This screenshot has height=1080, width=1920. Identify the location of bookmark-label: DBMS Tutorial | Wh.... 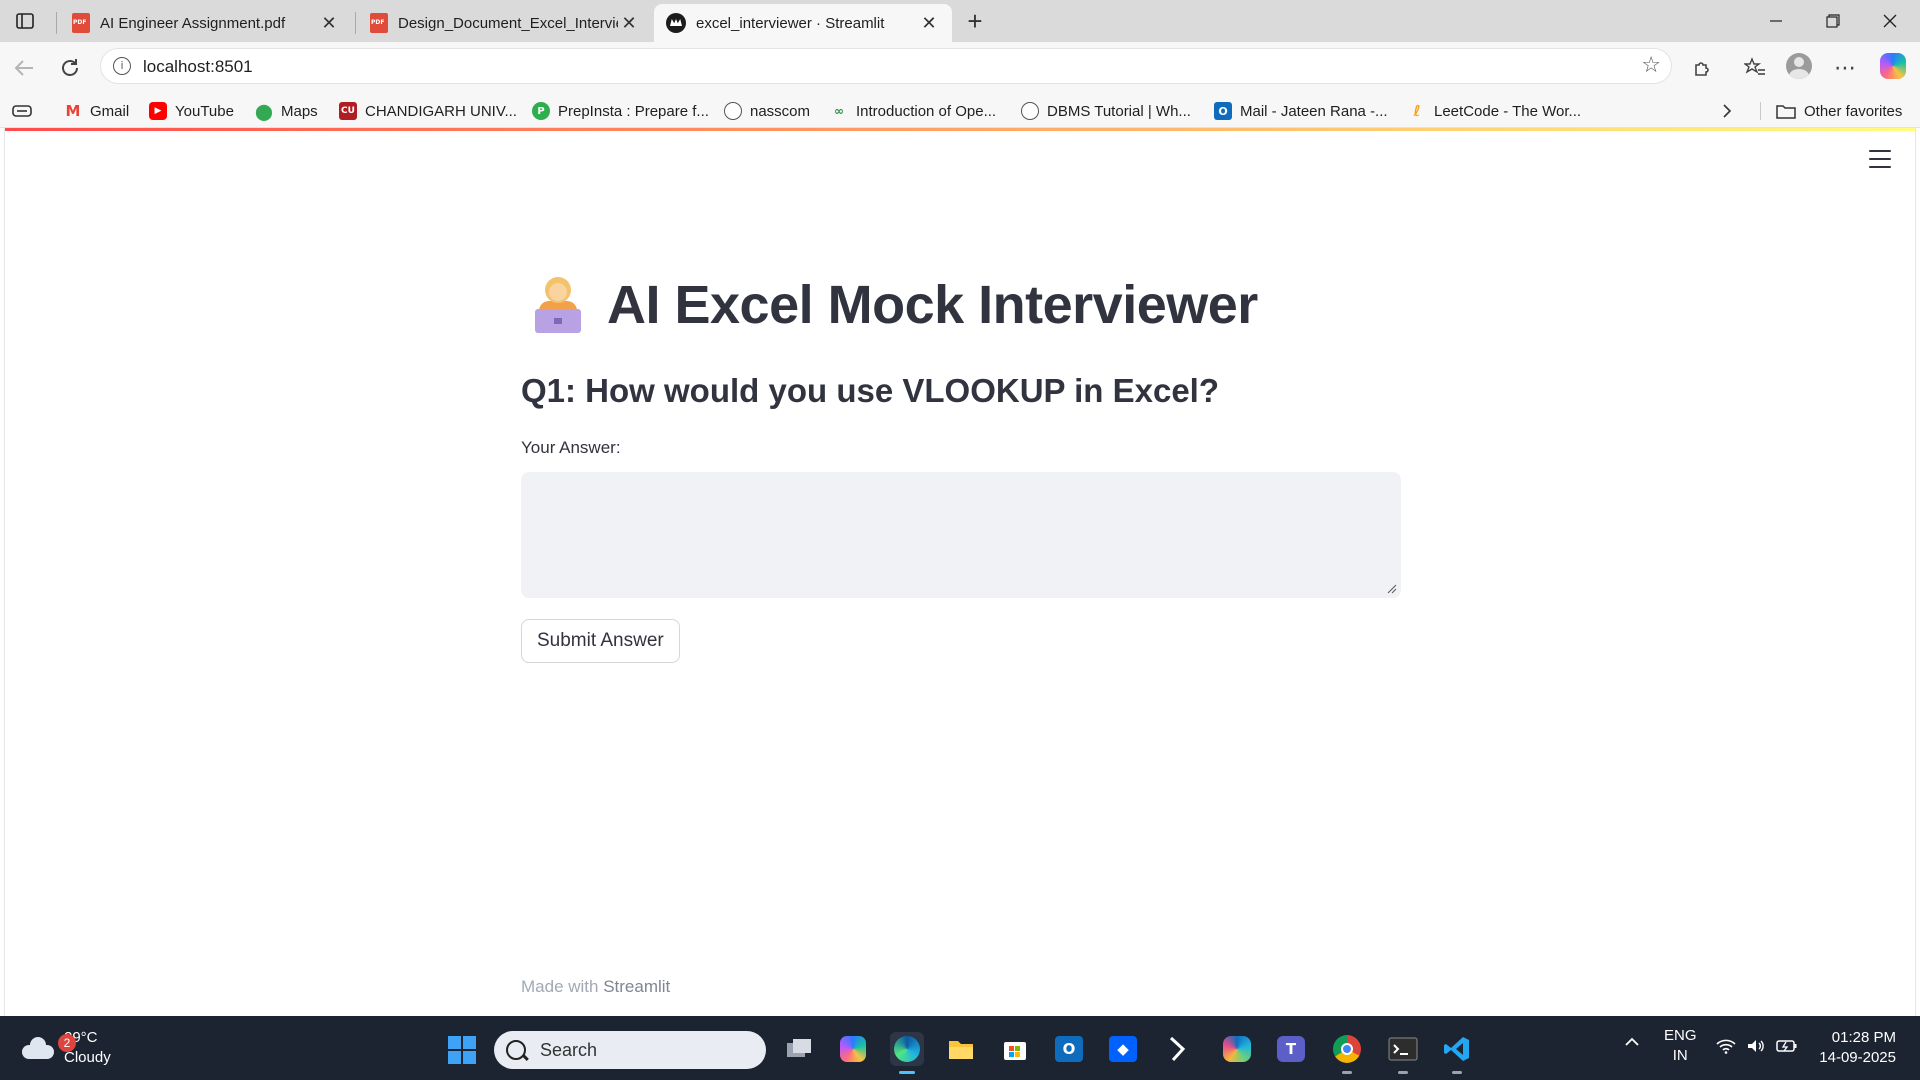
(1119, 111).